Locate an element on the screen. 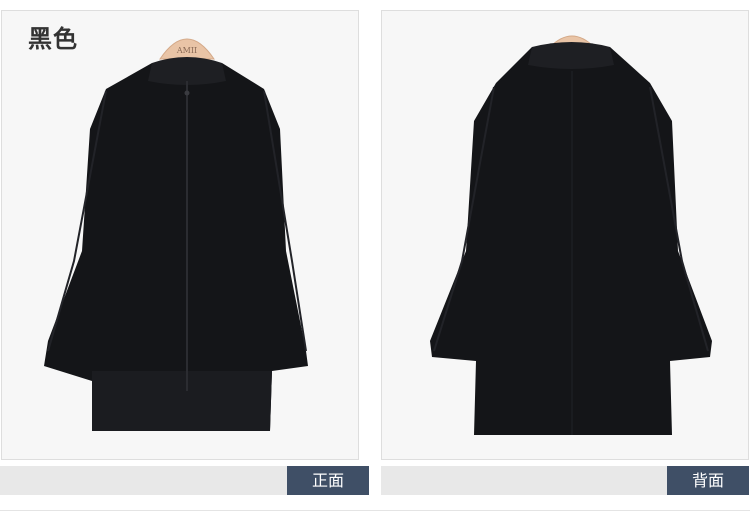 This screenshot has height=528, width=750. back-view-tag: 背面 is located at coordinates (708, 480).